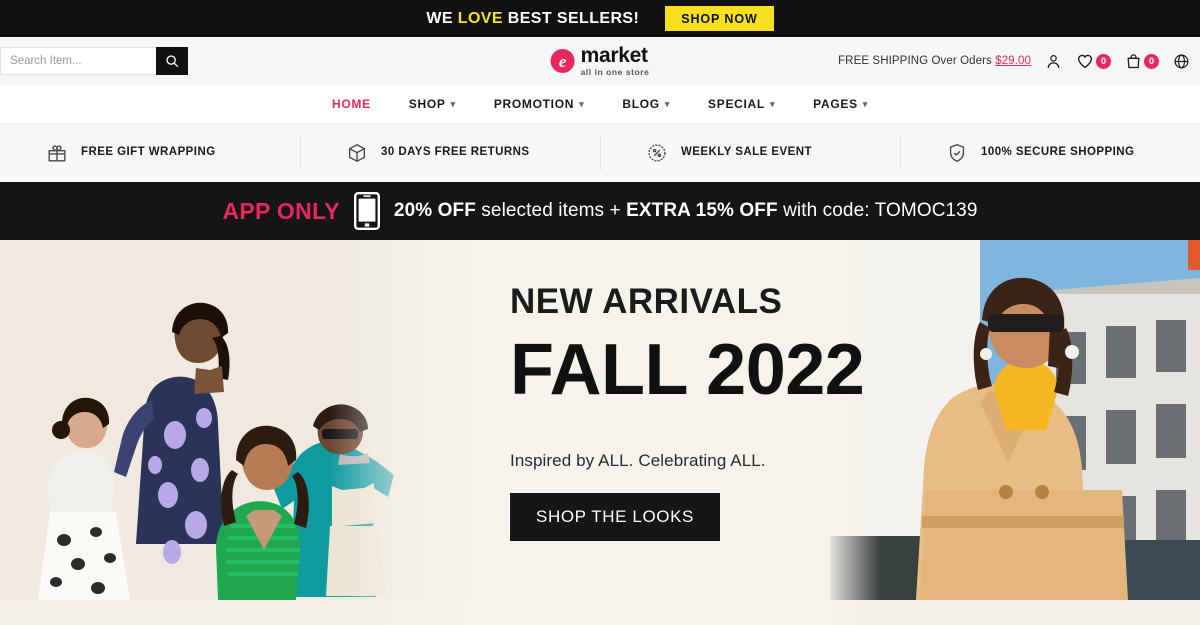 Image resolution: width=1200 pixels, height=625 pixels. Describe the element at coordinates (78, 61) in the screenshot. I see `search-input` at that location.